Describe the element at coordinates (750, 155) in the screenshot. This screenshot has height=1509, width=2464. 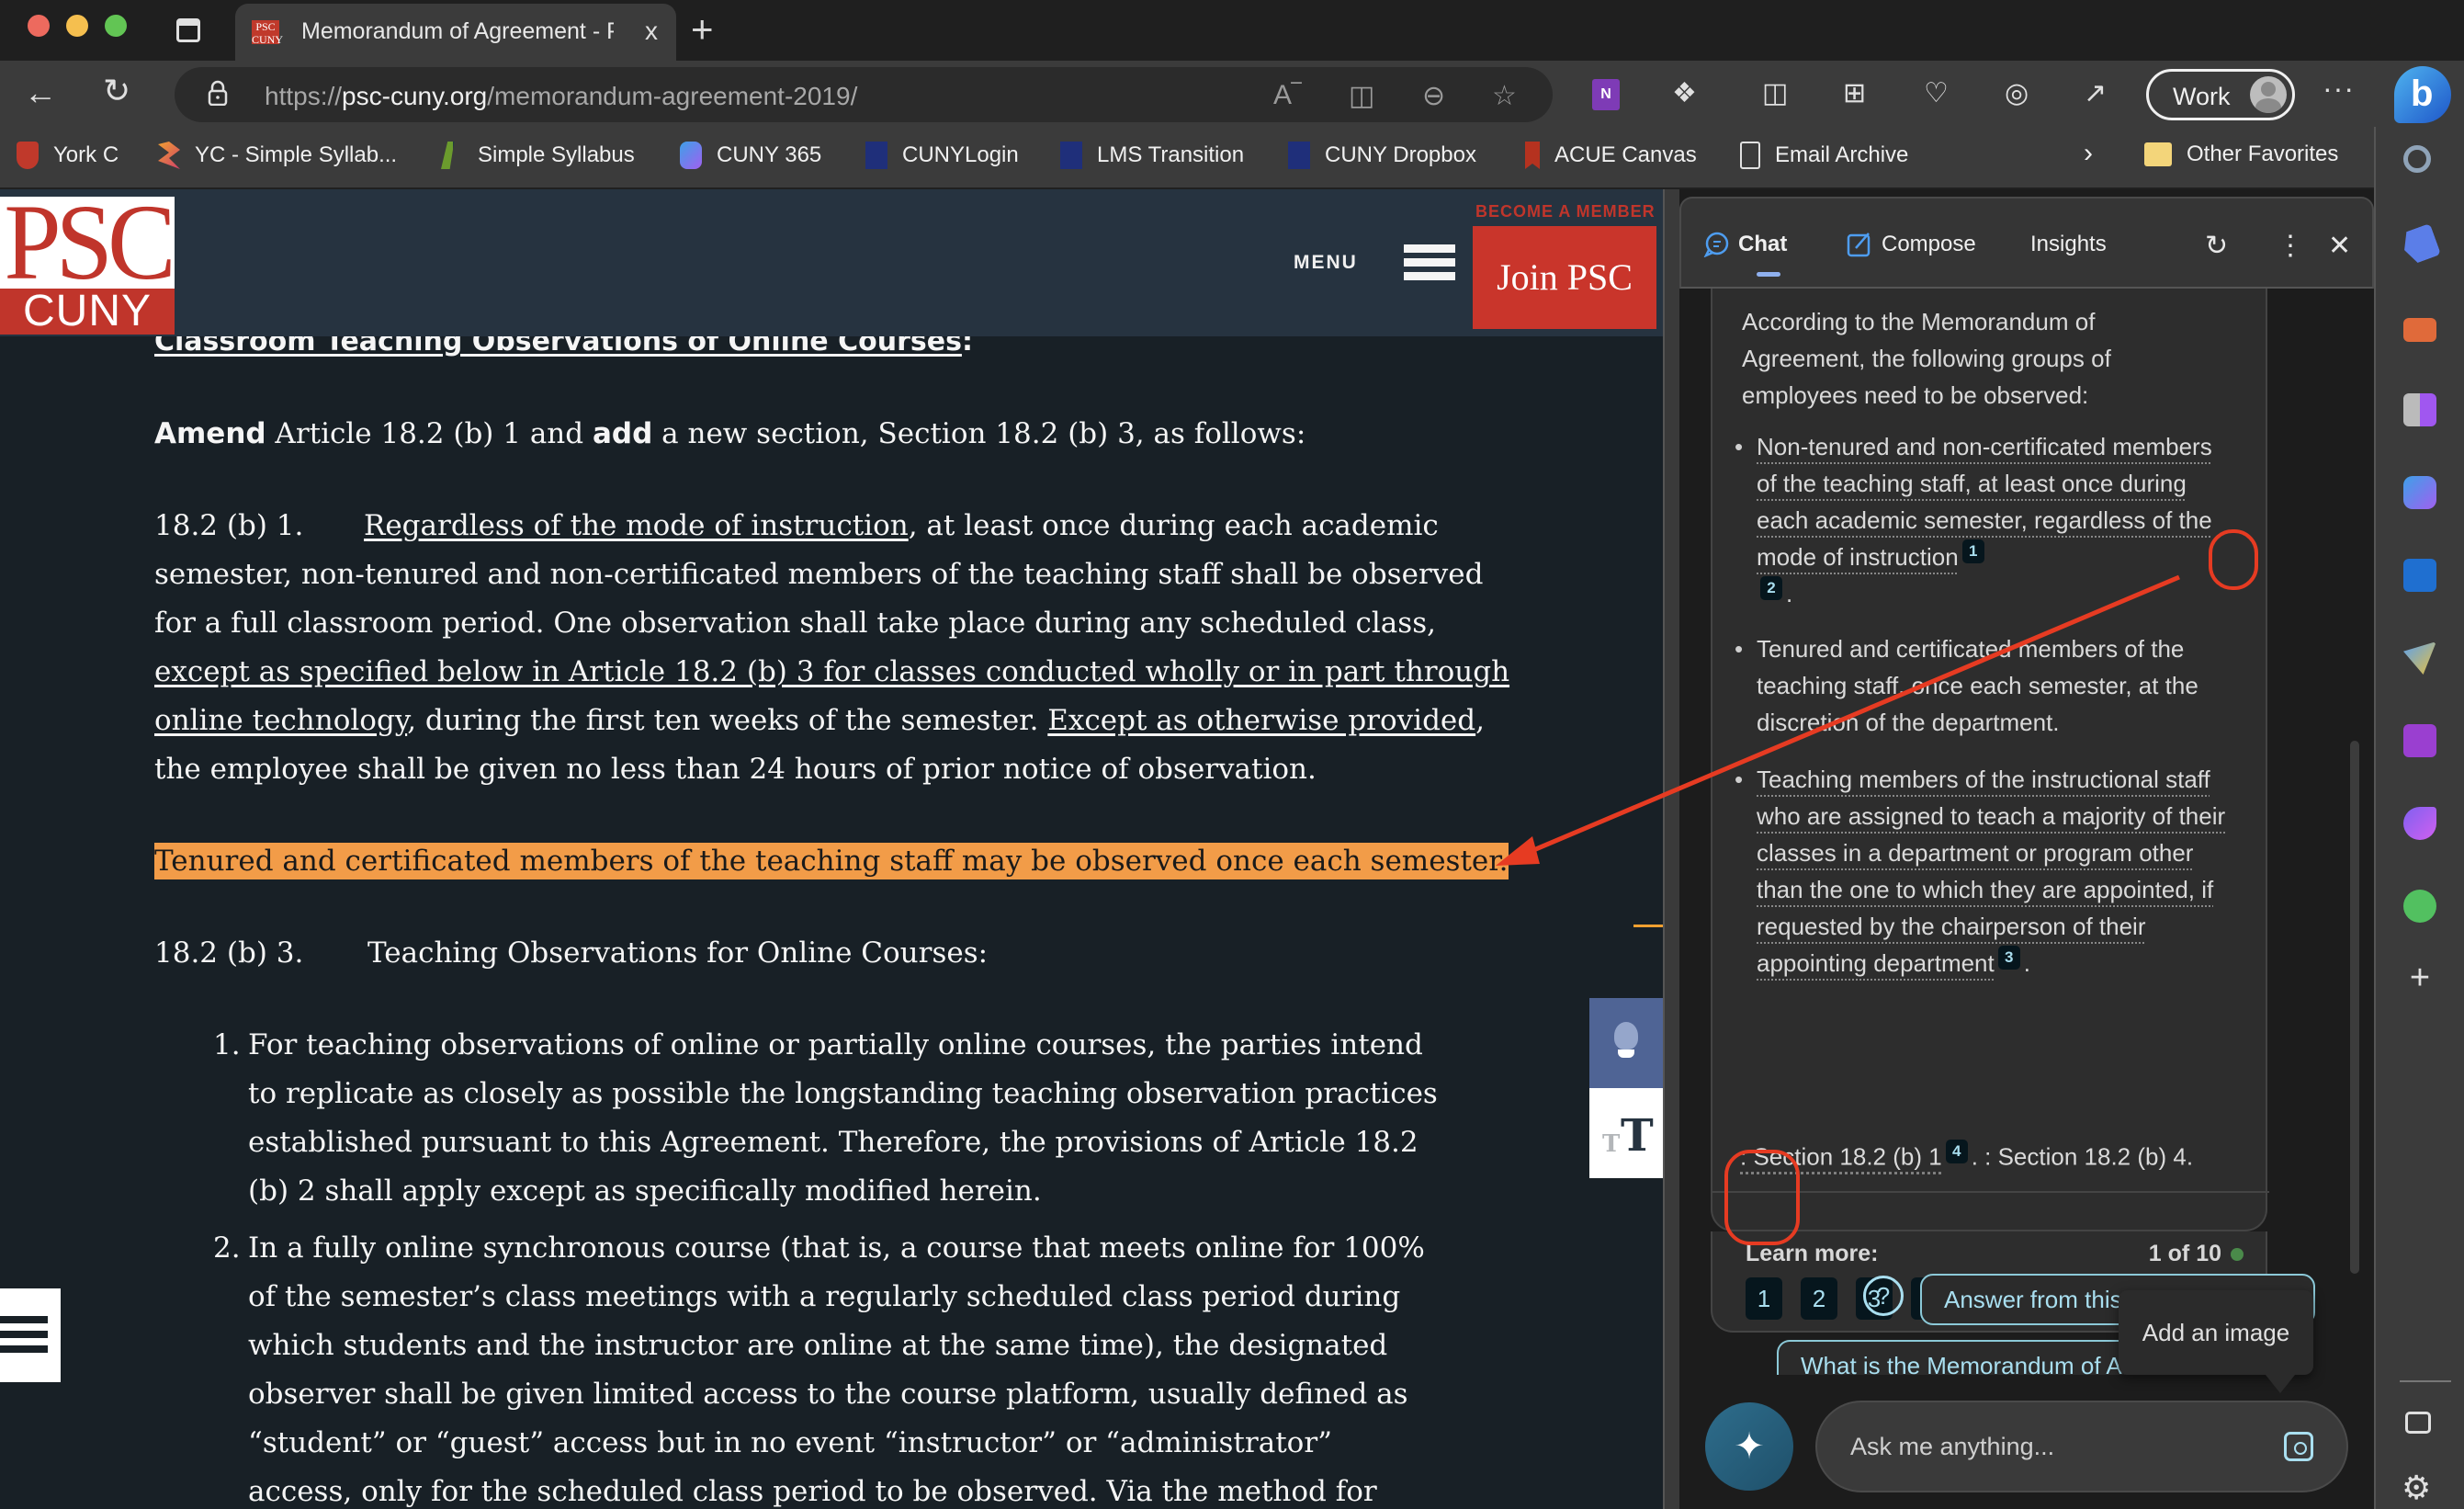
I see `bookmark-cuny-365: CUNY 365` at that location.